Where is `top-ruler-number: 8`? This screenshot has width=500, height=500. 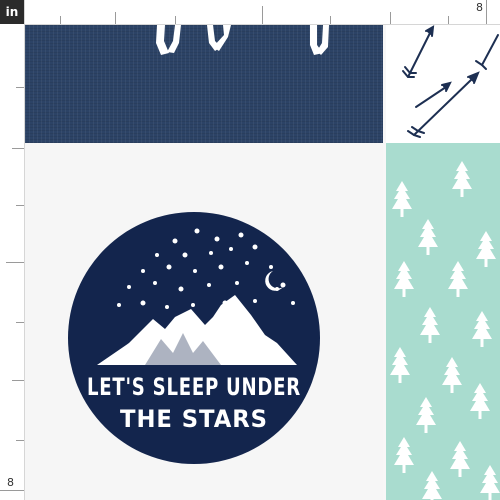 top-ruler-number: 8 is located at coordinates (479, 7).